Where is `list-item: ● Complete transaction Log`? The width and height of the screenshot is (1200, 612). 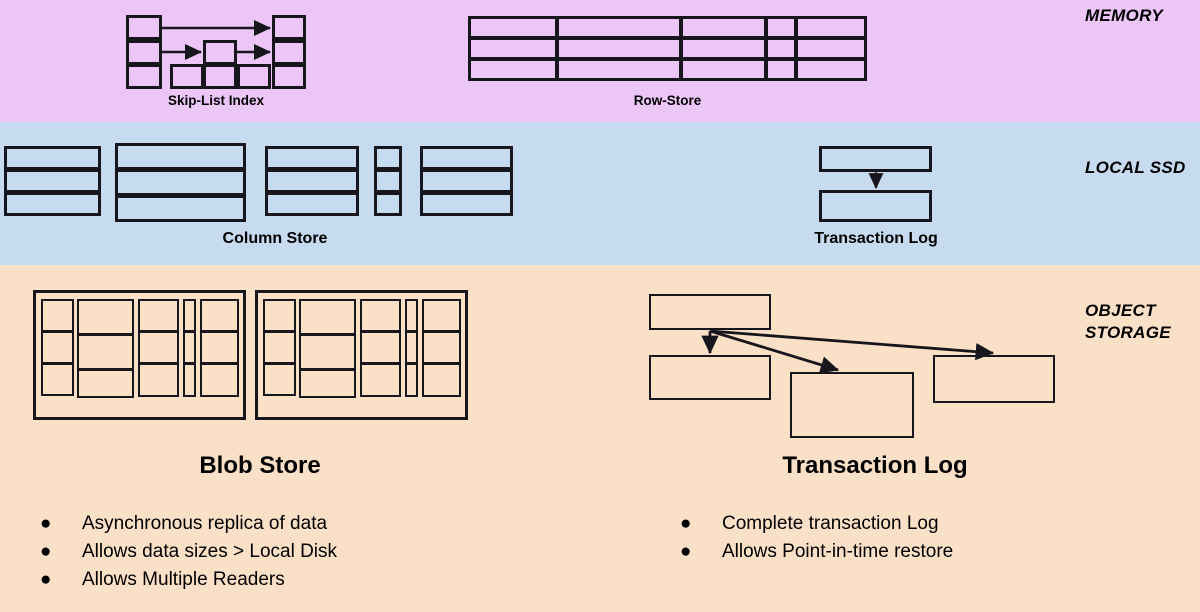 list-item: ● Complete transaction Log is located at coordinates (816, 524).